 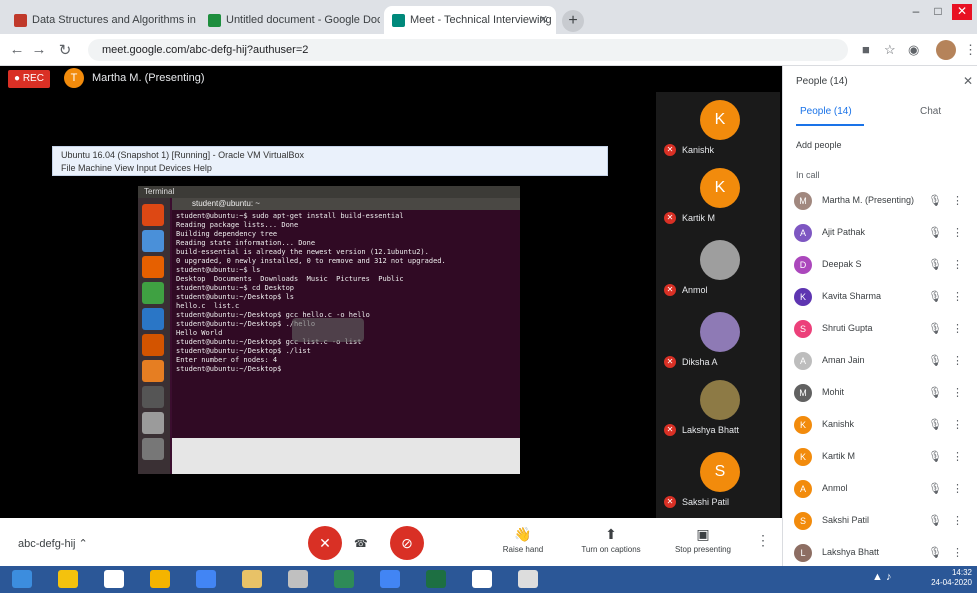 I want to click on tab-chat: Chat, so click(x=930, y=111).